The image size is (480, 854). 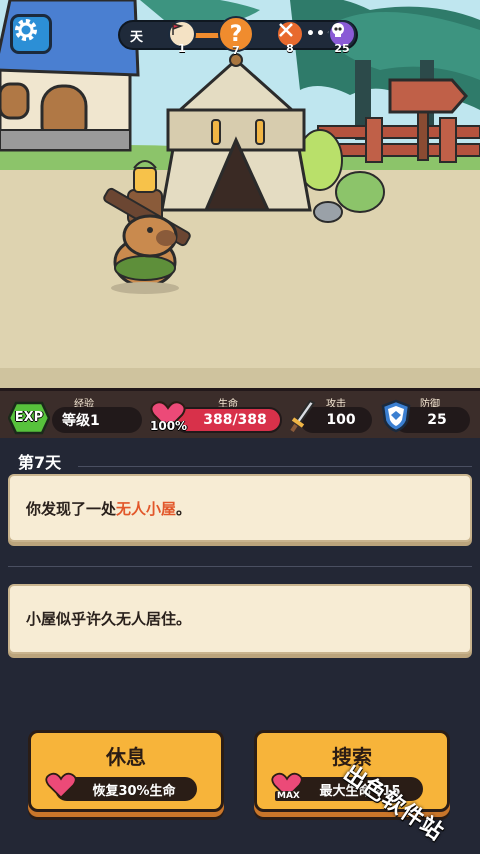 I want to click on event-text-before: 你发现了一处, so click(x=71, y=509).